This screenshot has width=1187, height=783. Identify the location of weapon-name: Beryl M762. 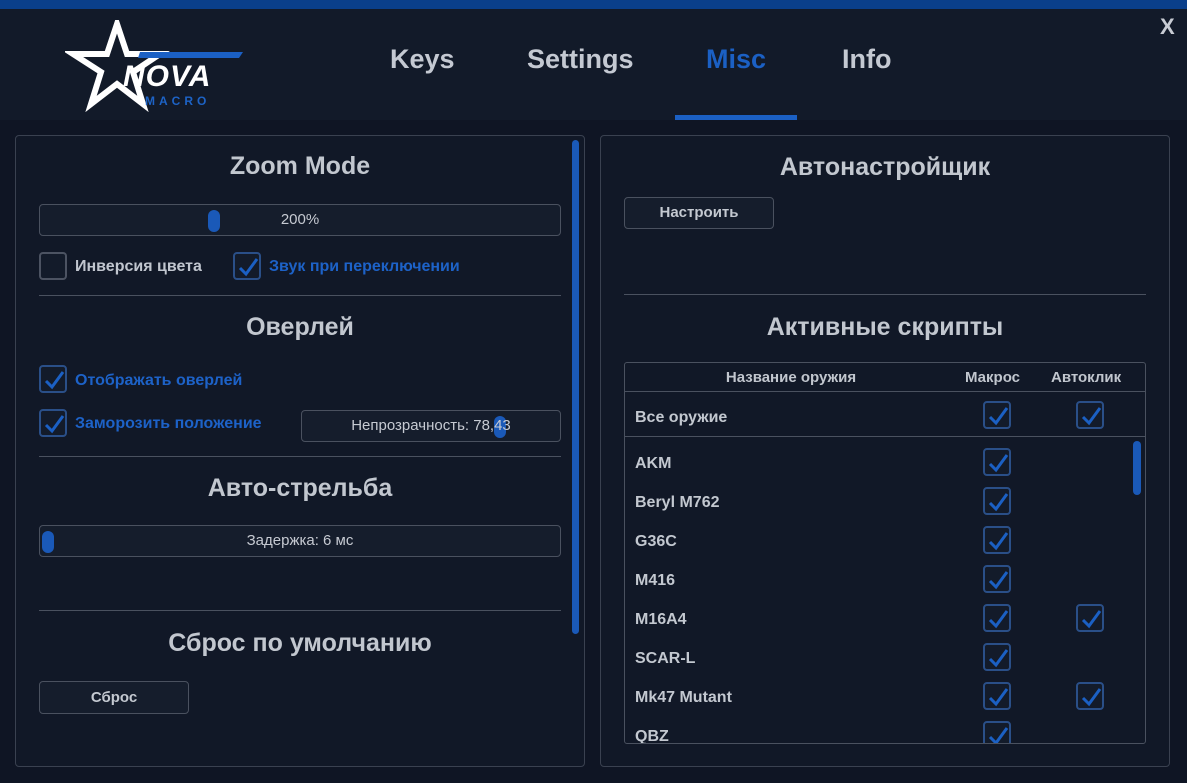
(677, 502).